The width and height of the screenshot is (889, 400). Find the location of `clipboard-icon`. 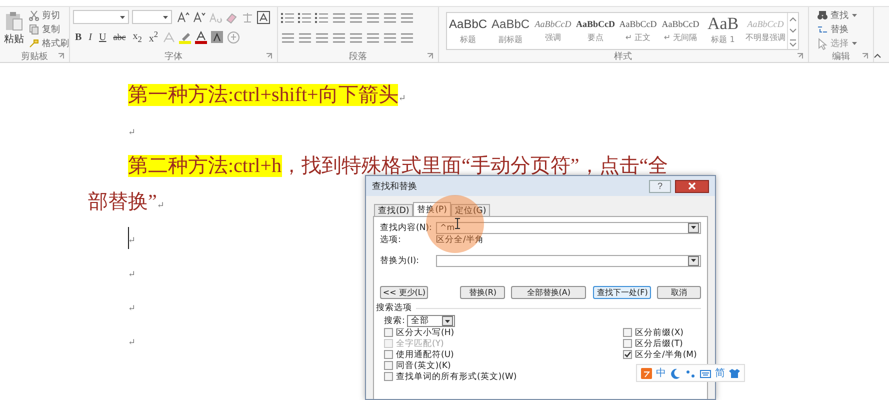

clipboard-icon is located at coordinates (14, 21).